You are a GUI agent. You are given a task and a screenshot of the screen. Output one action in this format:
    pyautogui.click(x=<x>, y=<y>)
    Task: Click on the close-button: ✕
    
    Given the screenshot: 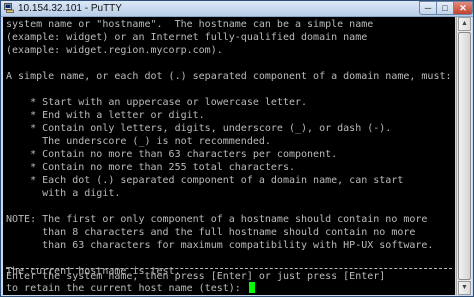 What is the action you would take?
    pyautogui.click(x=463, y=8)
    